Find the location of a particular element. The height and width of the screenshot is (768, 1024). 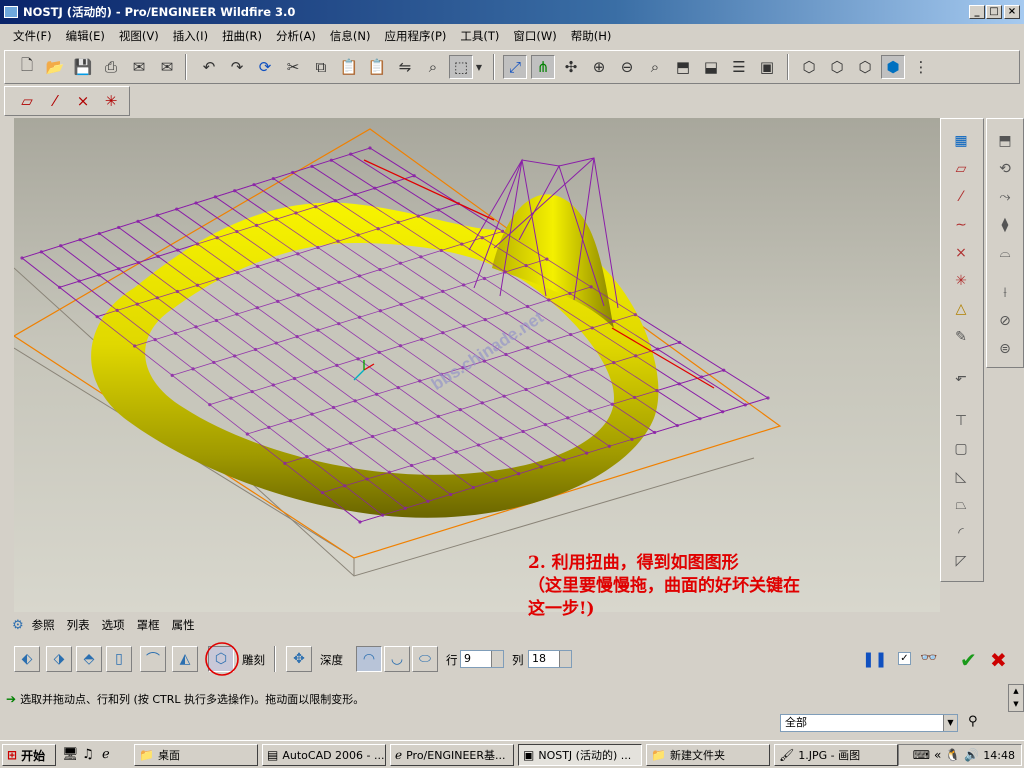

tab-list: 列表 is located at coordinates (78, 625).